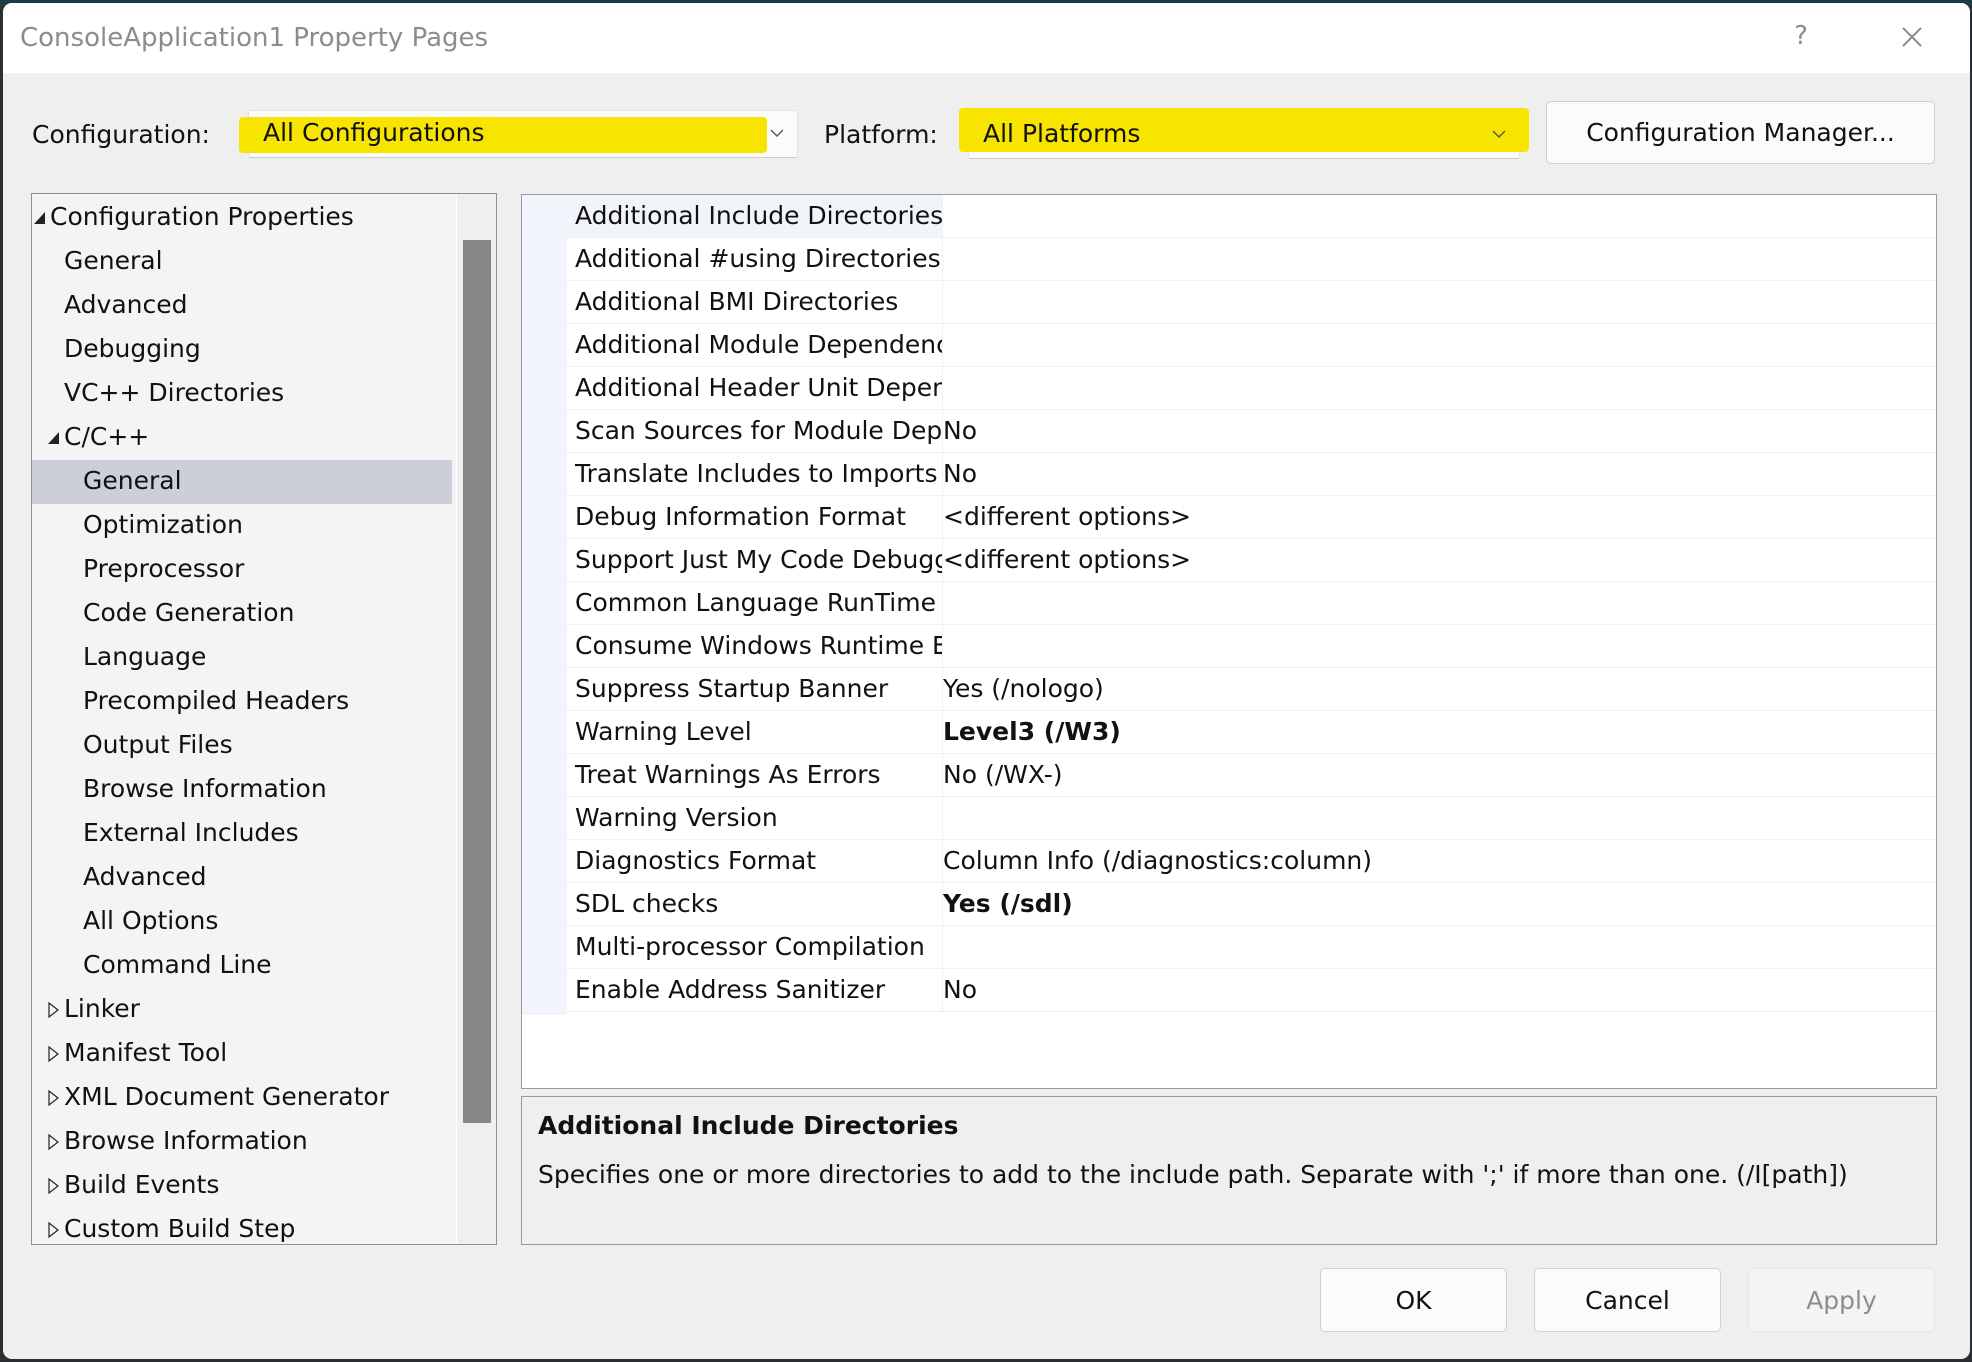 This screenshot has width=1972, height=1362. Describe the element at coordinates (242, 966) in the screenshot. I see `tree-item: Command Line` at that location.